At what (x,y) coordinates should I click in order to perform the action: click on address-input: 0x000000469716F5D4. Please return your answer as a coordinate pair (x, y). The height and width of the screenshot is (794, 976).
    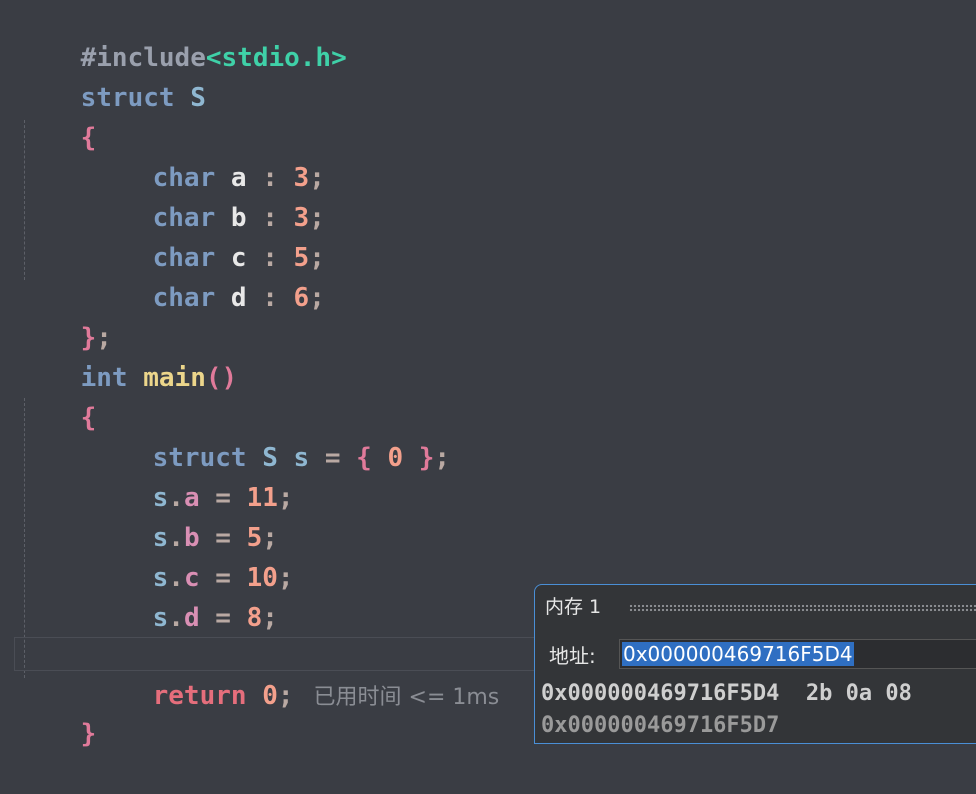
    Looking at the image, I should click on (797, 654).